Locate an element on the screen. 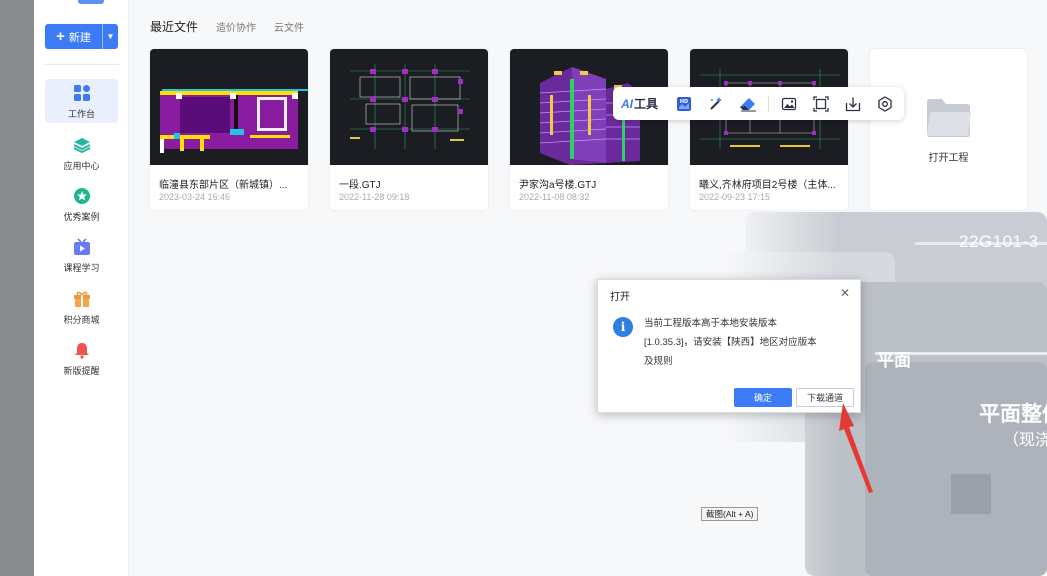 The width and height of the screenshot is (1047, 576). grid-icon is located at coordinates (82, 93).